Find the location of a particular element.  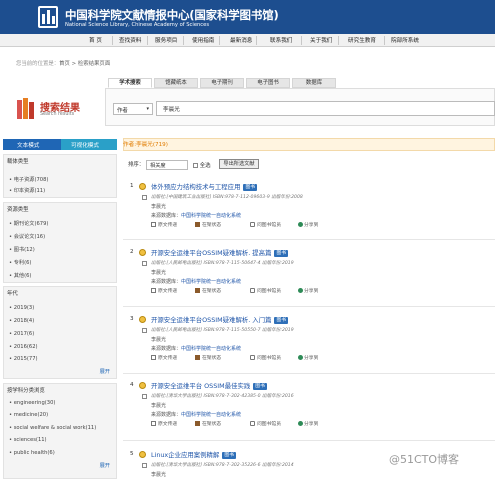

nav-item-about: 关于我们 is located at coordinates (321, 40).